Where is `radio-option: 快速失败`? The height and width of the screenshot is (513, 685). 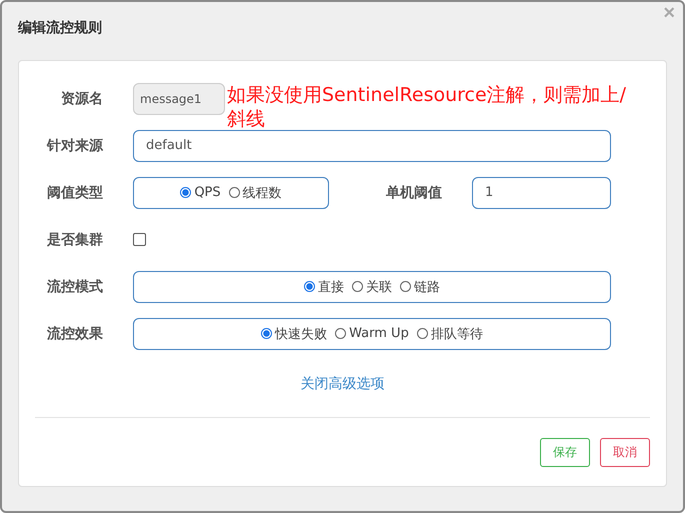
radio-option: 快速失败 is located at coordinates (294, 333).